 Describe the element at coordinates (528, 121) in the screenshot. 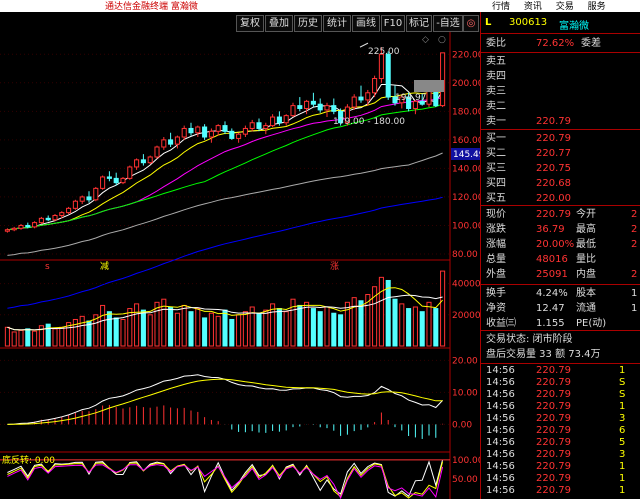

I see `sell-level-1: 卖一 220.79` at that location.